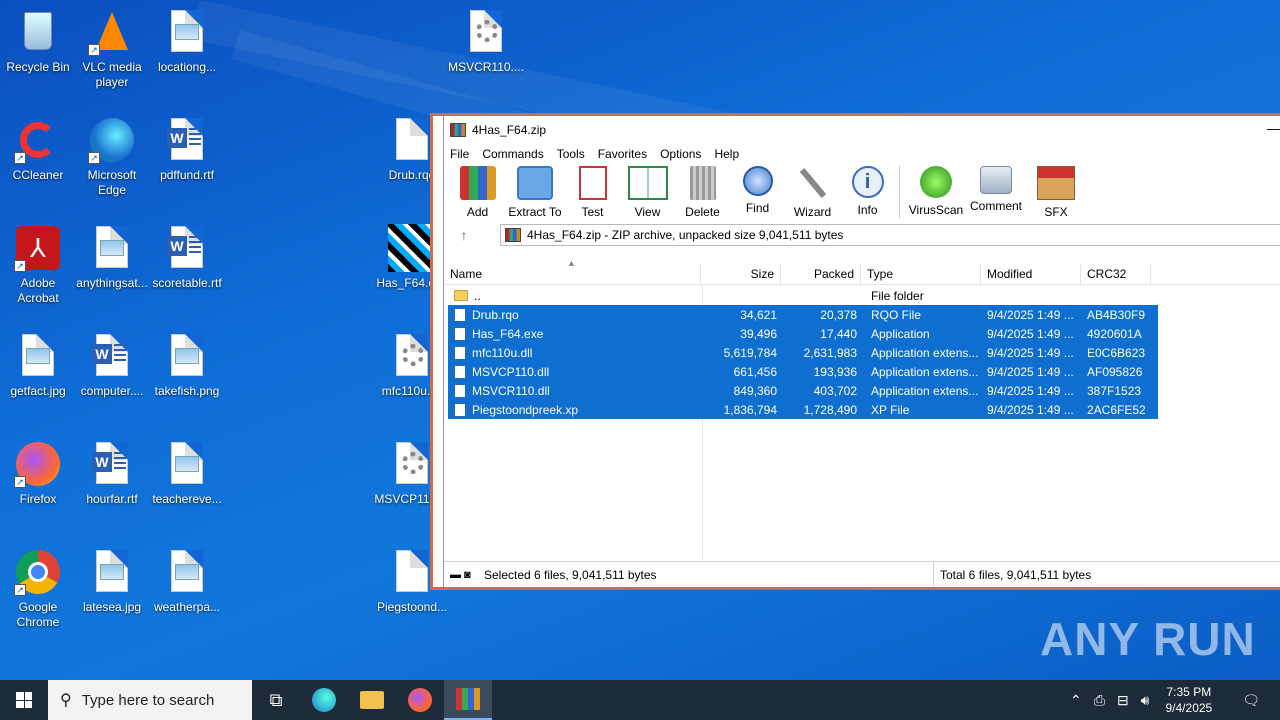 The image size is (1280, 720). Describe the element at coordinates (821, 273) in the screenshot. I see `column-packed: Packed` at that location.